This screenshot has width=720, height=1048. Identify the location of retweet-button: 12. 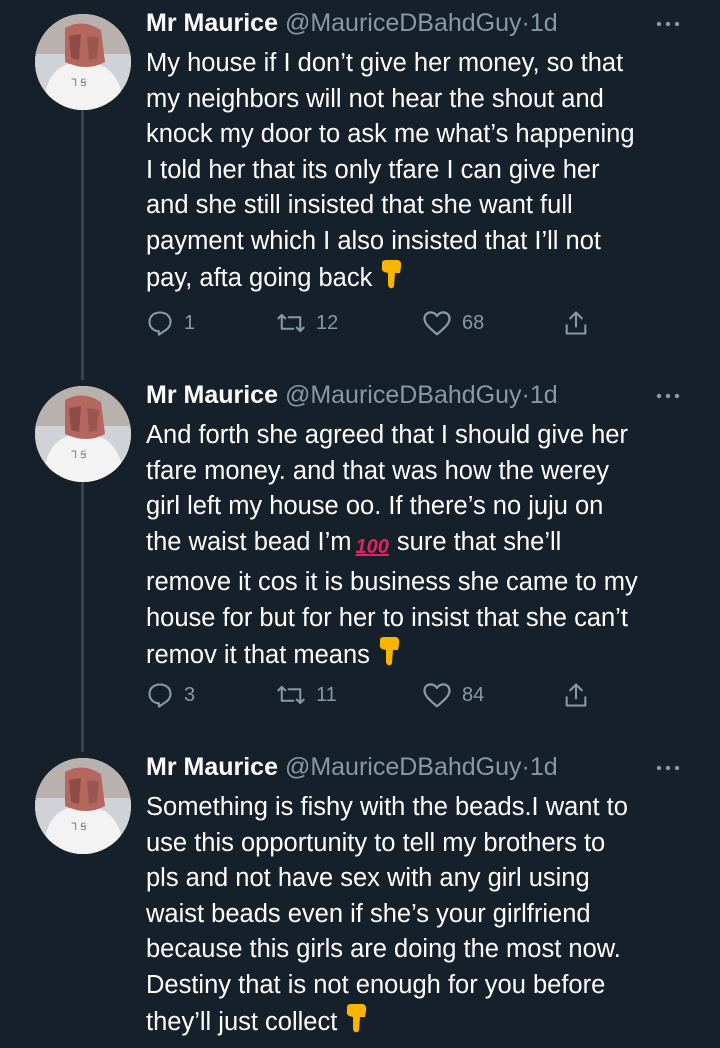
(307, 323).